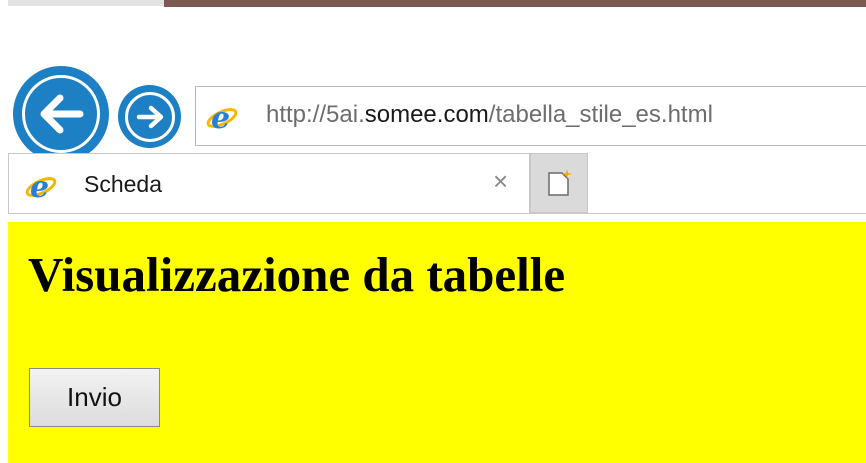 Image resolution: width=866 pixels, height=463 pixels. What do you see at coordinates (4, 231) in the screenshot?
I see `window-left-edge` at bounding box center [4, 231].